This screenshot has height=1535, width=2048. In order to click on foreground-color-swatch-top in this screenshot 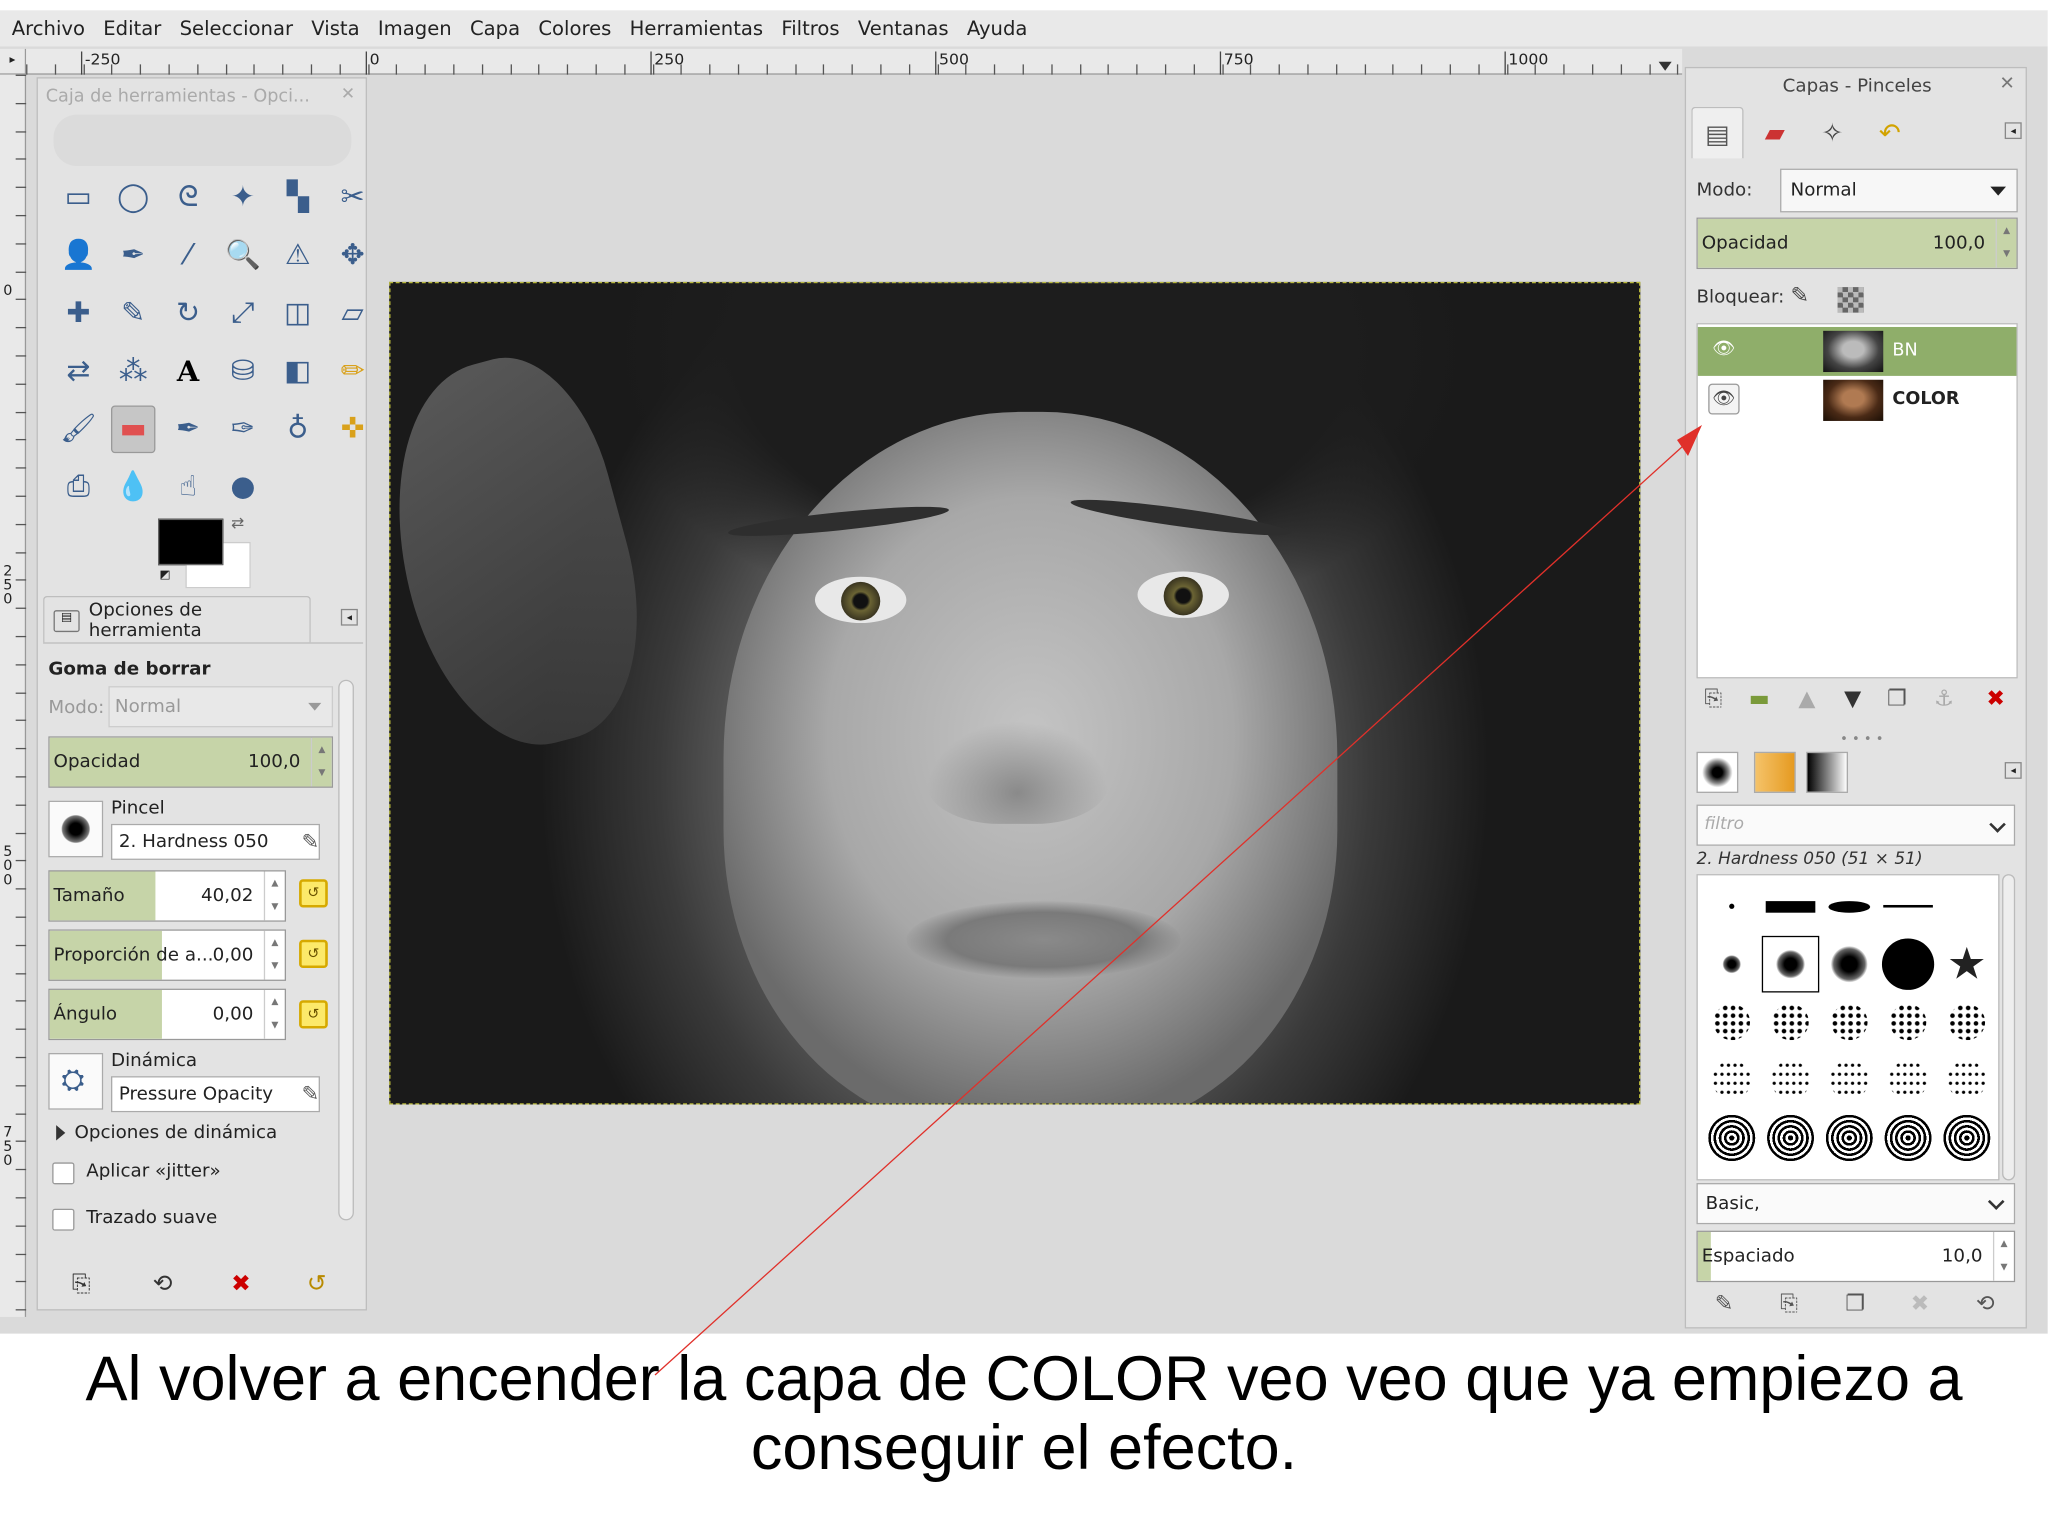, I will do `click(190, 542)`.